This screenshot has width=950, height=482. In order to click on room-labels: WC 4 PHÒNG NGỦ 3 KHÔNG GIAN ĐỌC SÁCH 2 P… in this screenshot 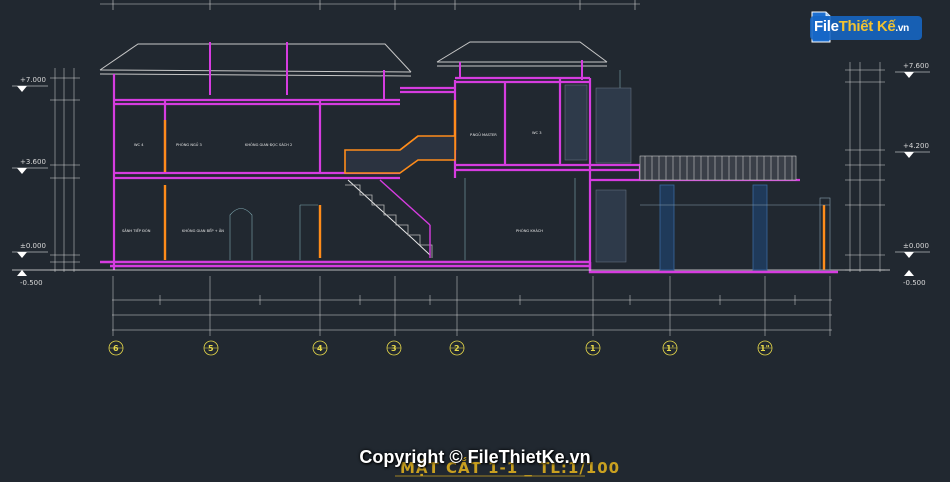, I will do `click(332, 182)`.